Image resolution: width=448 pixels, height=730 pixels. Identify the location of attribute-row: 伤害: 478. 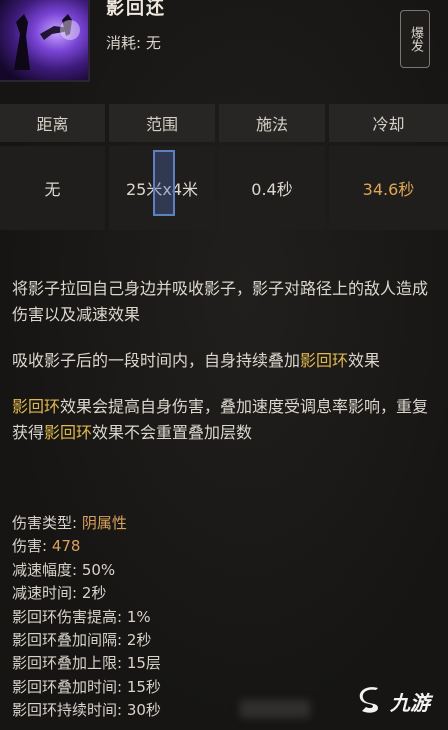
(46, 546).